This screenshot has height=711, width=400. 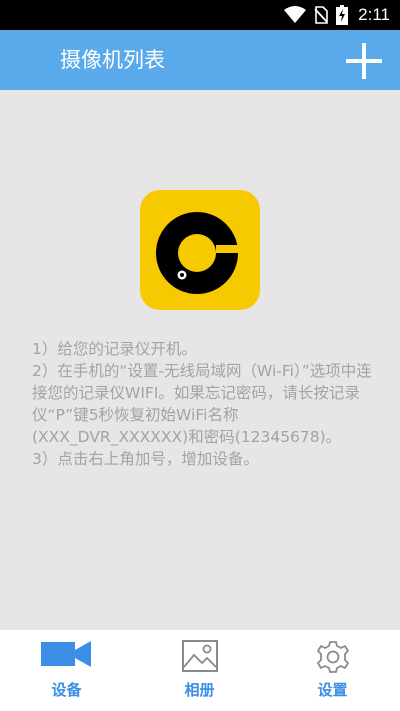 What do you see at coordinates (200, 250) in the screenshot?
I see `app-logo` at bounding box center [200, 250].